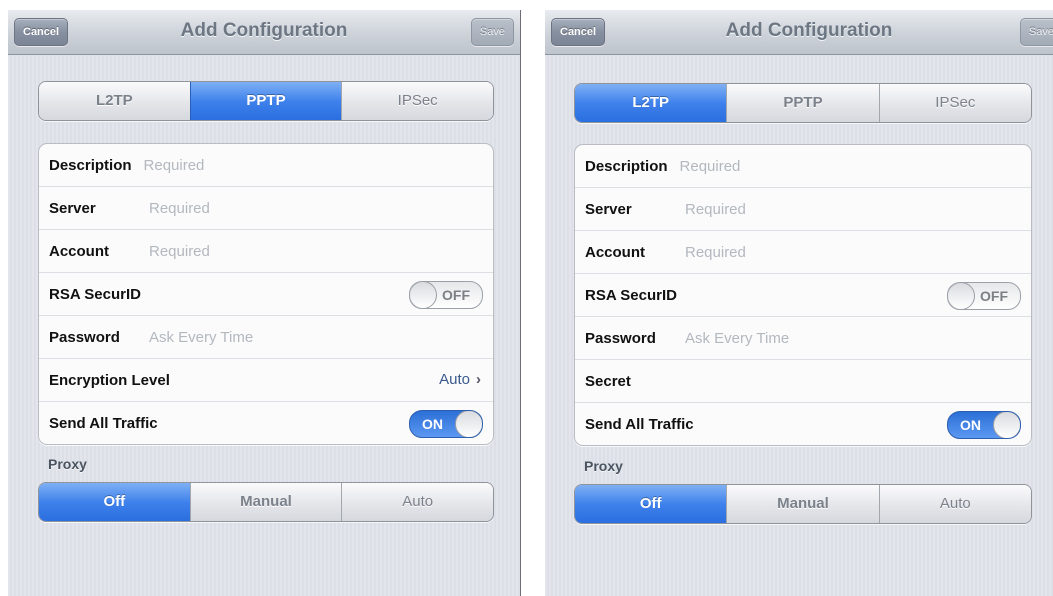 This screenshot has width=1053, height=596. I want to click on encryption-value-text: Auto, so click(454, 379).